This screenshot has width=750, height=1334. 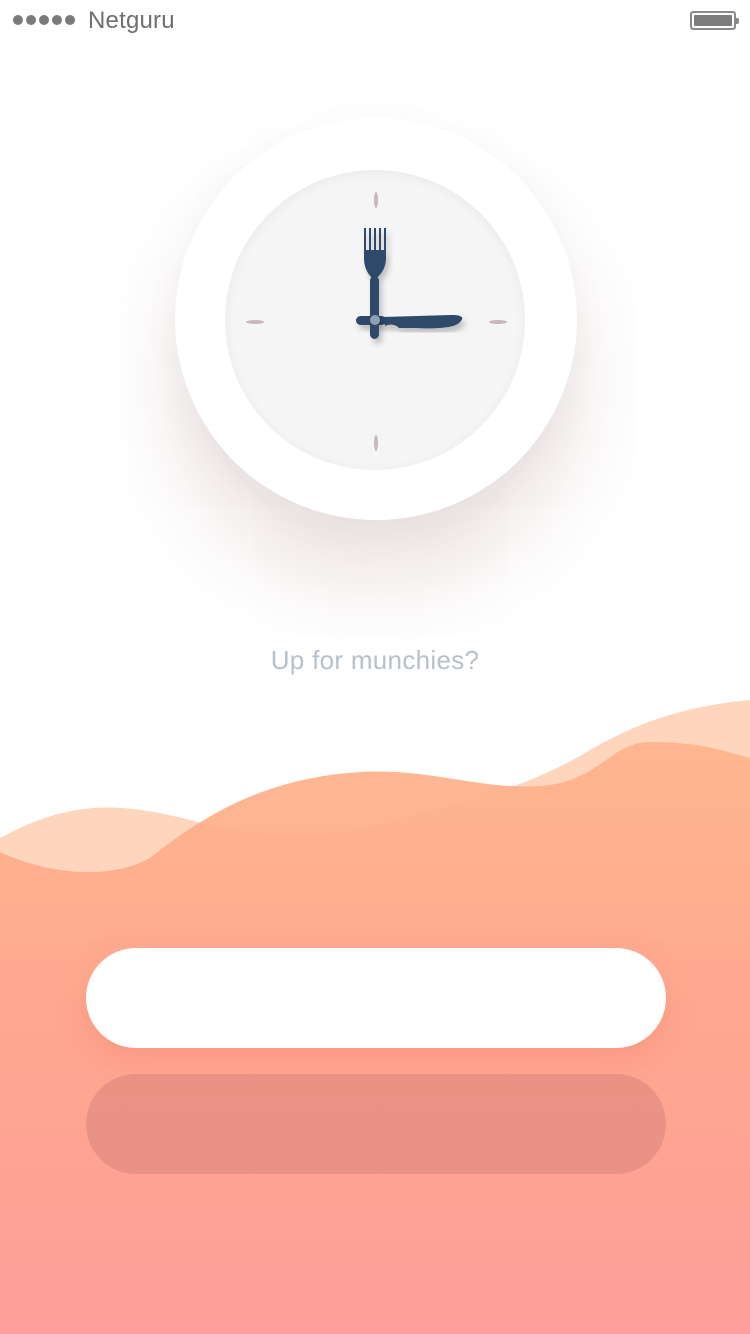 I want to click on signal-strength-icon, so click(x=44, y=20).